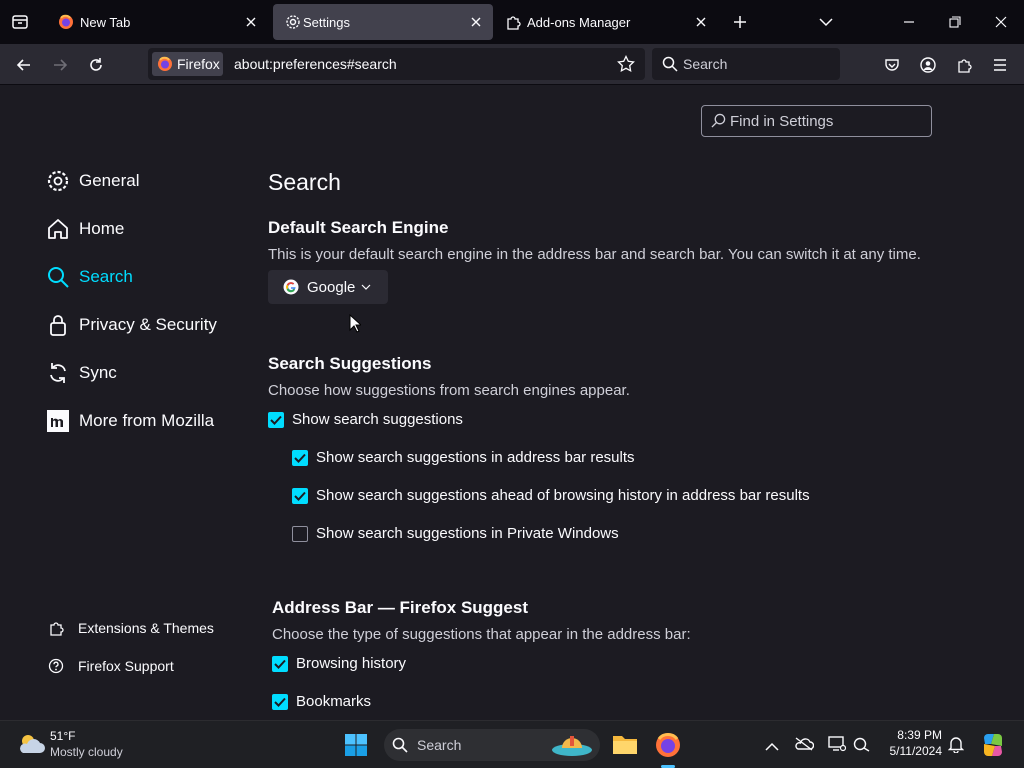  I want to click on sidebar-item-privacy-security: Privacy & Security, so click(131, 325).